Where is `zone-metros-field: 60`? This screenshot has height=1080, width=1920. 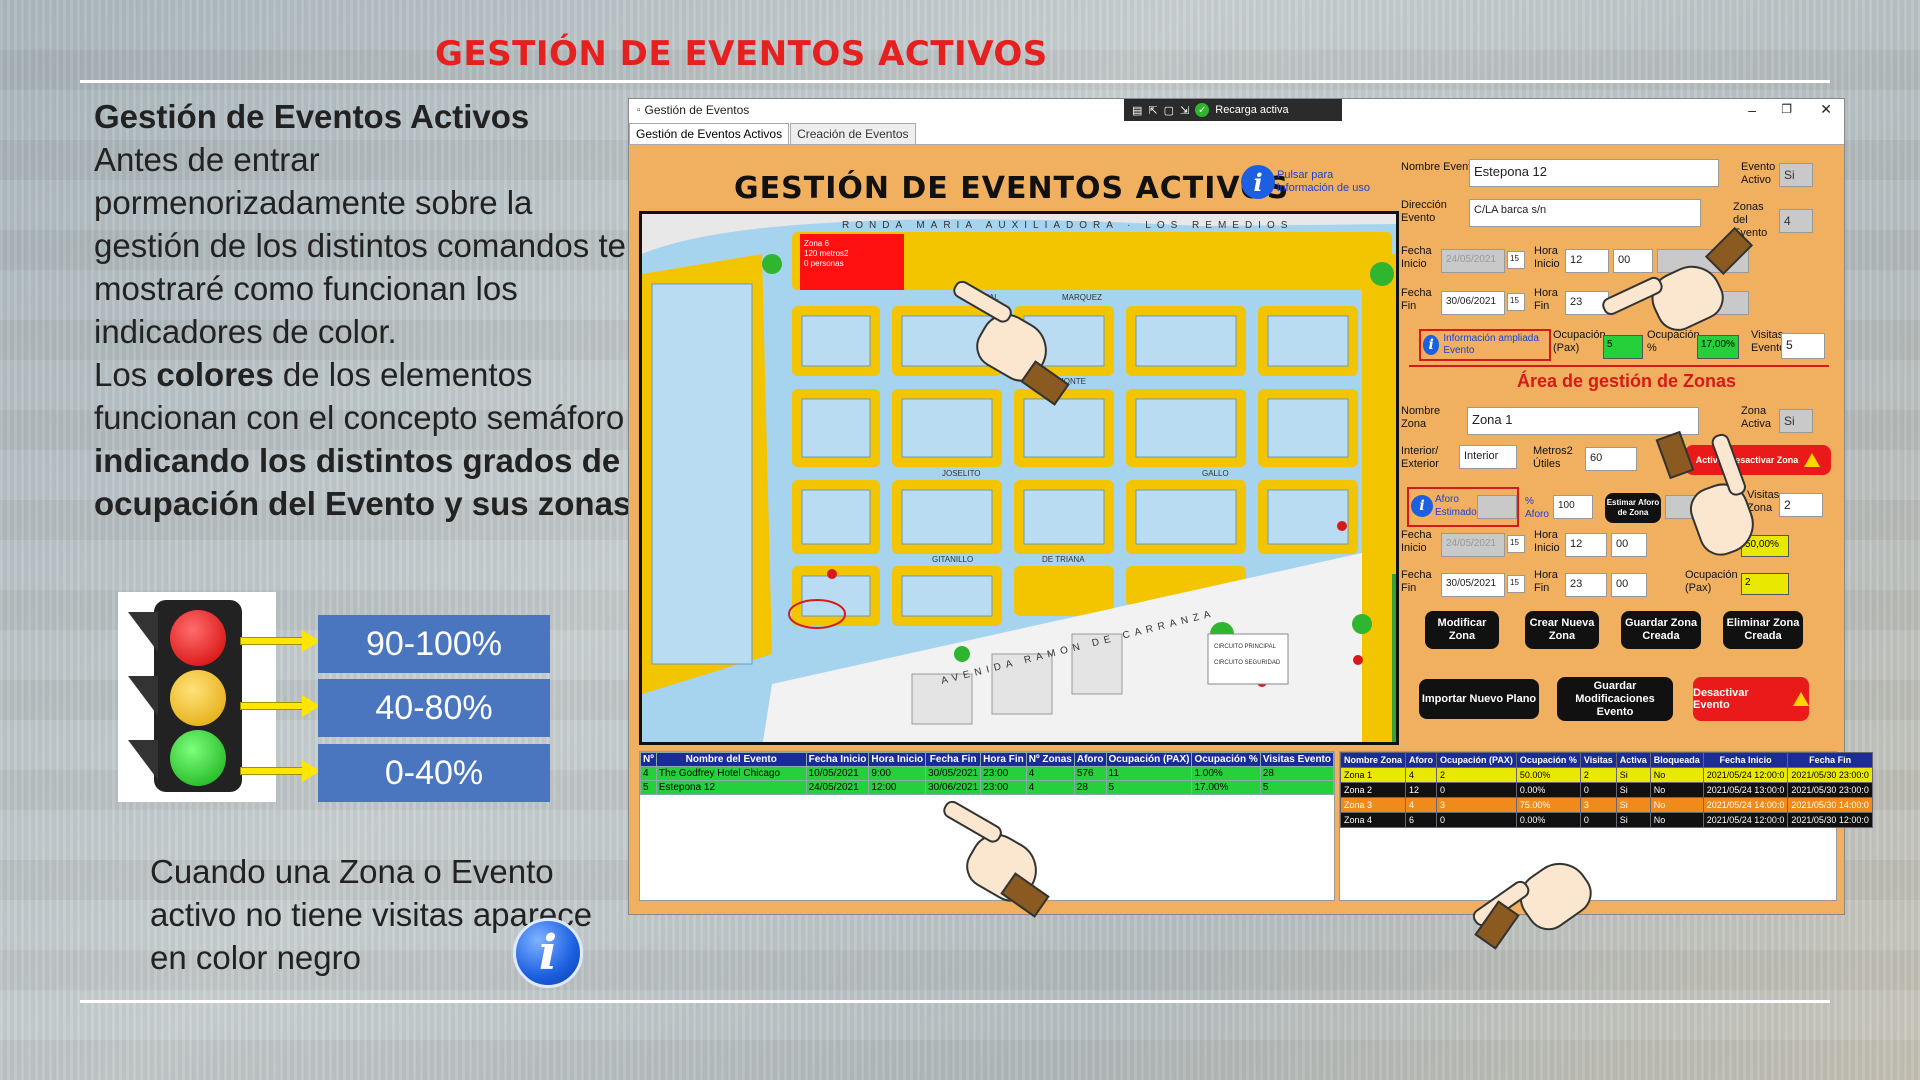 zone-metros-field: 60 is located at coordinates (1611, 459).